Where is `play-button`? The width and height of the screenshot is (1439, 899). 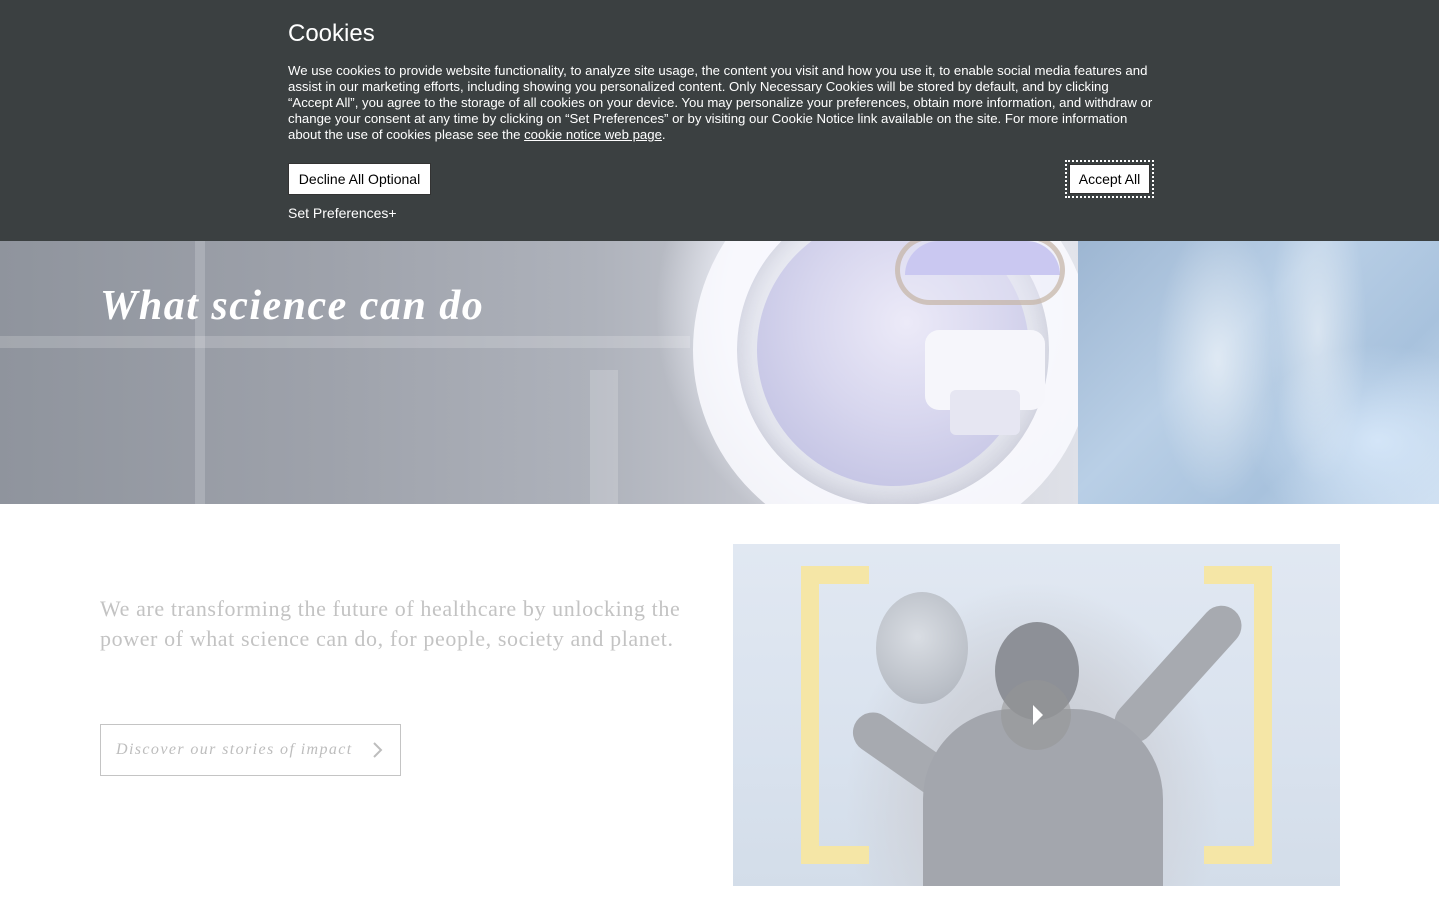
play-button is located at coordinates (1036, 715).